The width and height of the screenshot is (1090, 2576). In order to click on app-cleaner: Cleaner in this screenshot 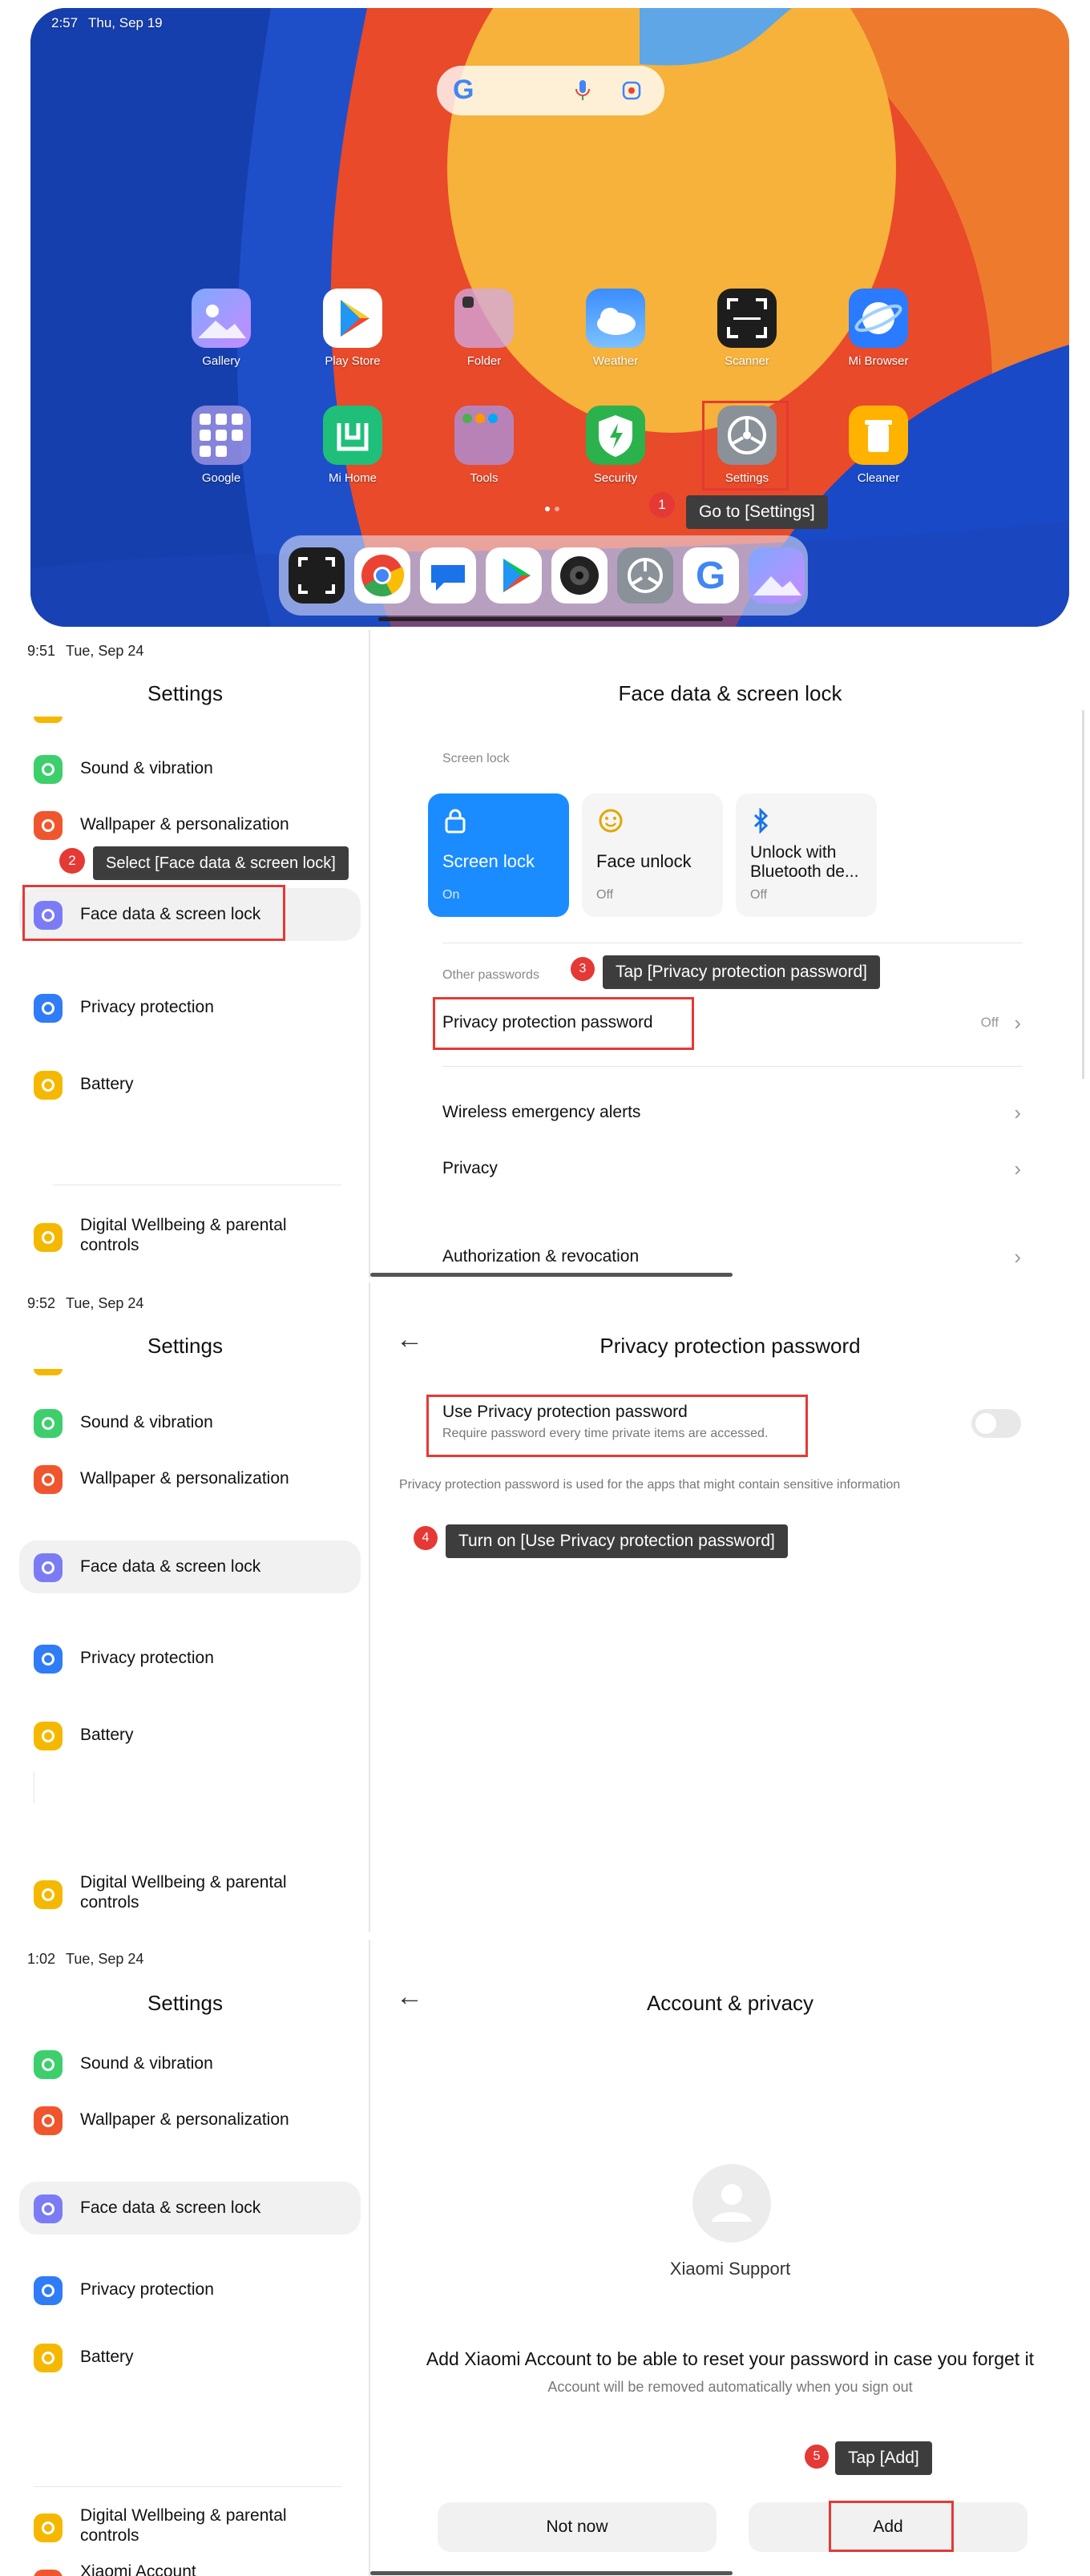, I will do `click(878, 446)`.